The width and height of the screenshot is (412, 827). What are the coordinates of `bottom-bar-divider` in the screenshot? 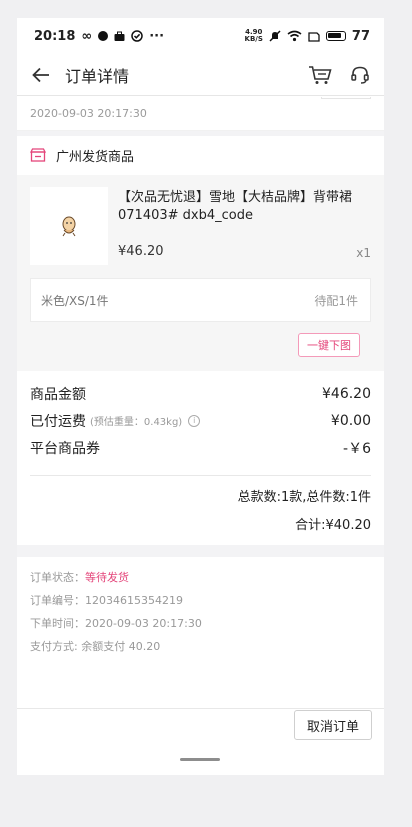 It's located at (200, 708).